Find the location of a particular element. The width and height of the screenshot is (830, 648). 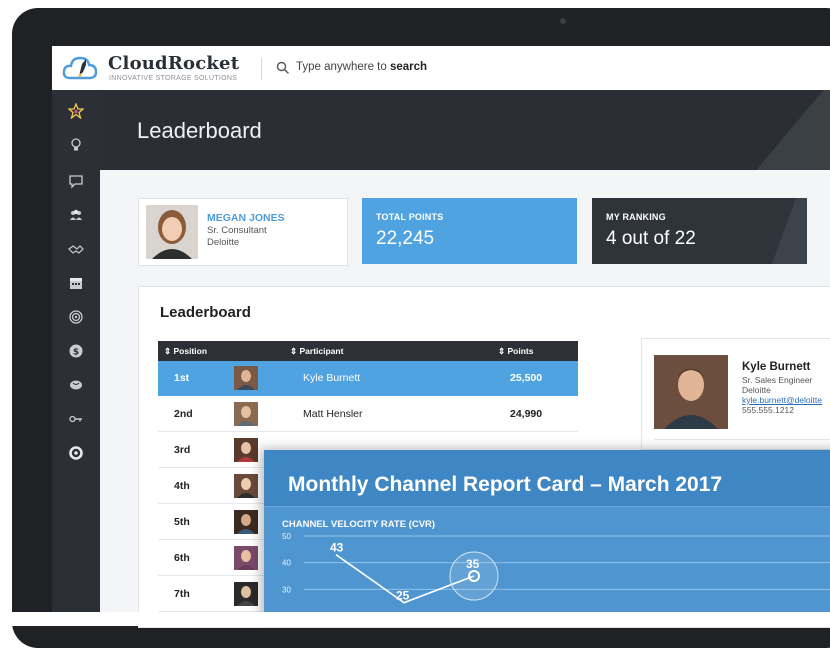

column-header-participant: ⇕ Participant is located at coordinates (316, 351).